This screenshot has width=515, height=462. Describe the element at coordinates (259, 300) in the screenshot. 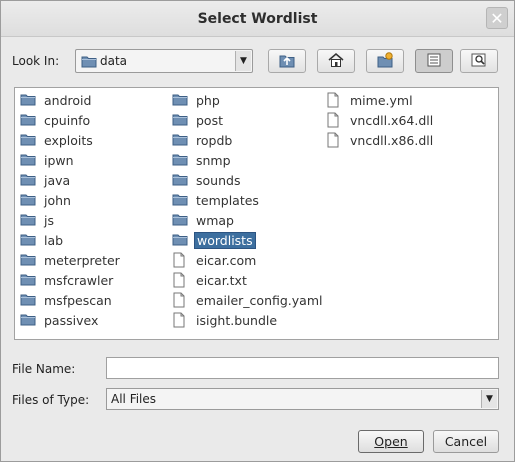

I see `file-name-label: emailer_config.yaml` at that location.